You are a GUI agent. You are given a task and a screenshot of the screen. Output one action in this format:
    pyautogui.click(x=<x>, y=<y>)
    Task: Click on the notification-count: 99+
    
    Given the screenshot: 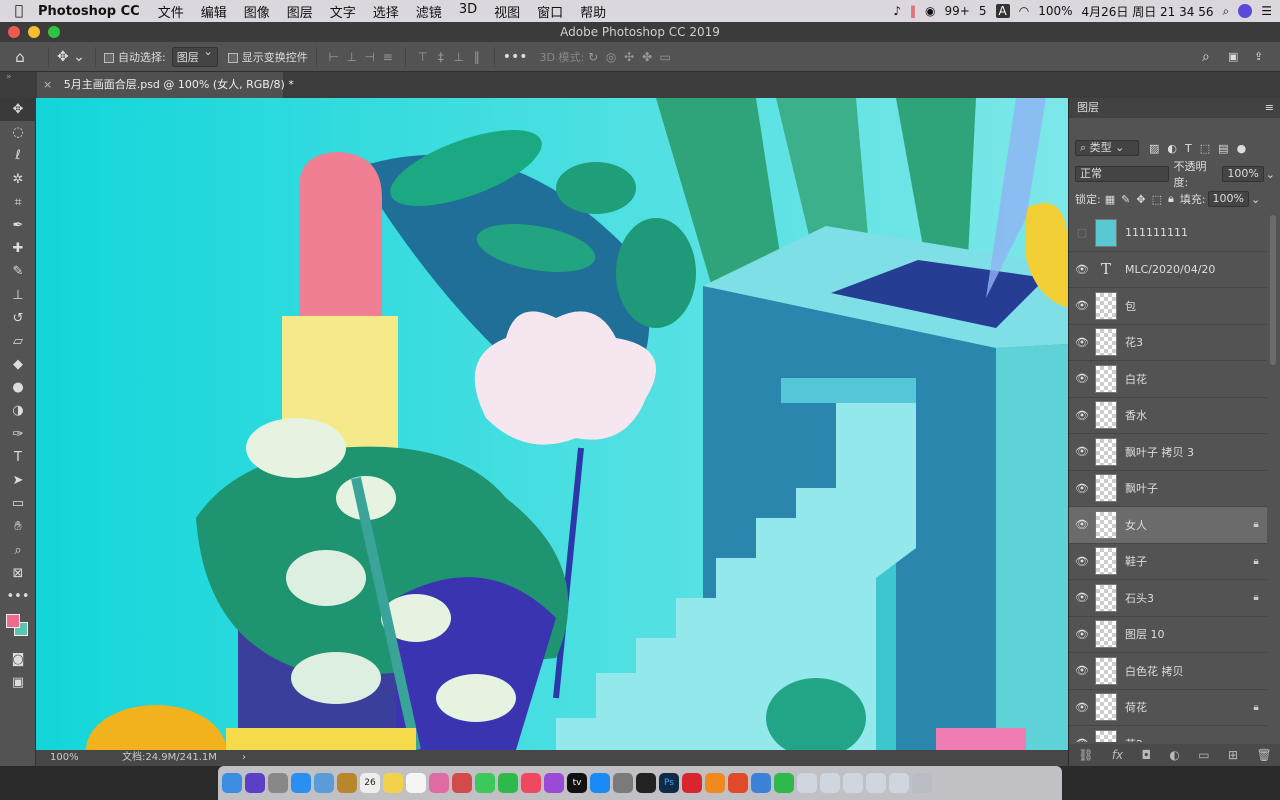 What is the action you would take?
    pyautogui.click(x=957, y=11)
    